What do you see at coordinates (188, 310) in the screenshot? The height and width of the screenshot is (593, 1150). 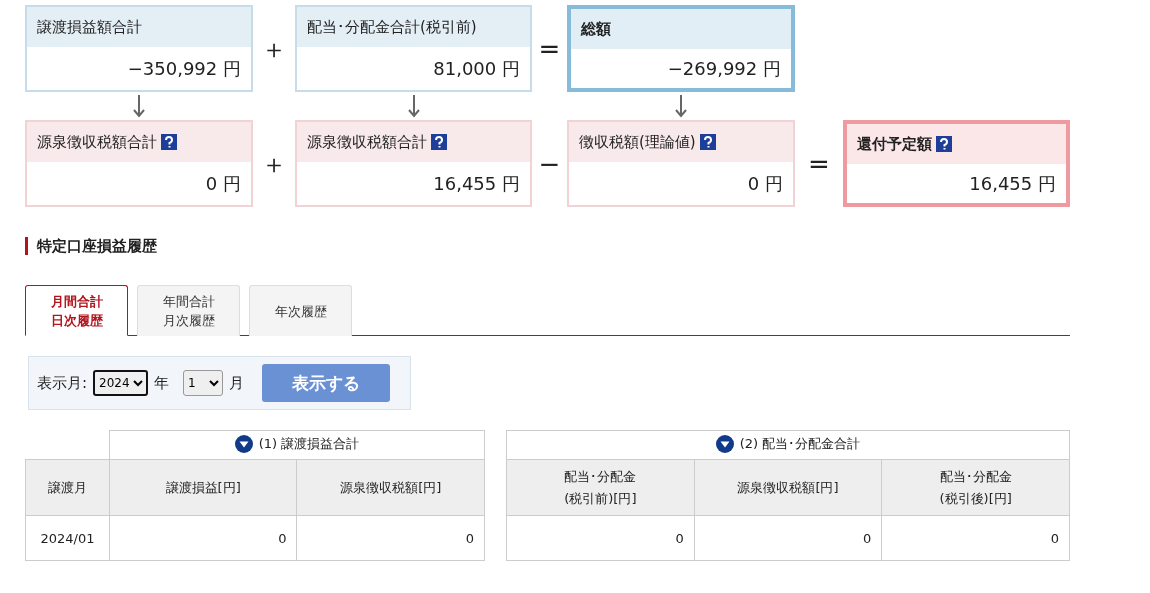 I see `tab: 年間合計 月次履歴` at bounding box center [188, 310].